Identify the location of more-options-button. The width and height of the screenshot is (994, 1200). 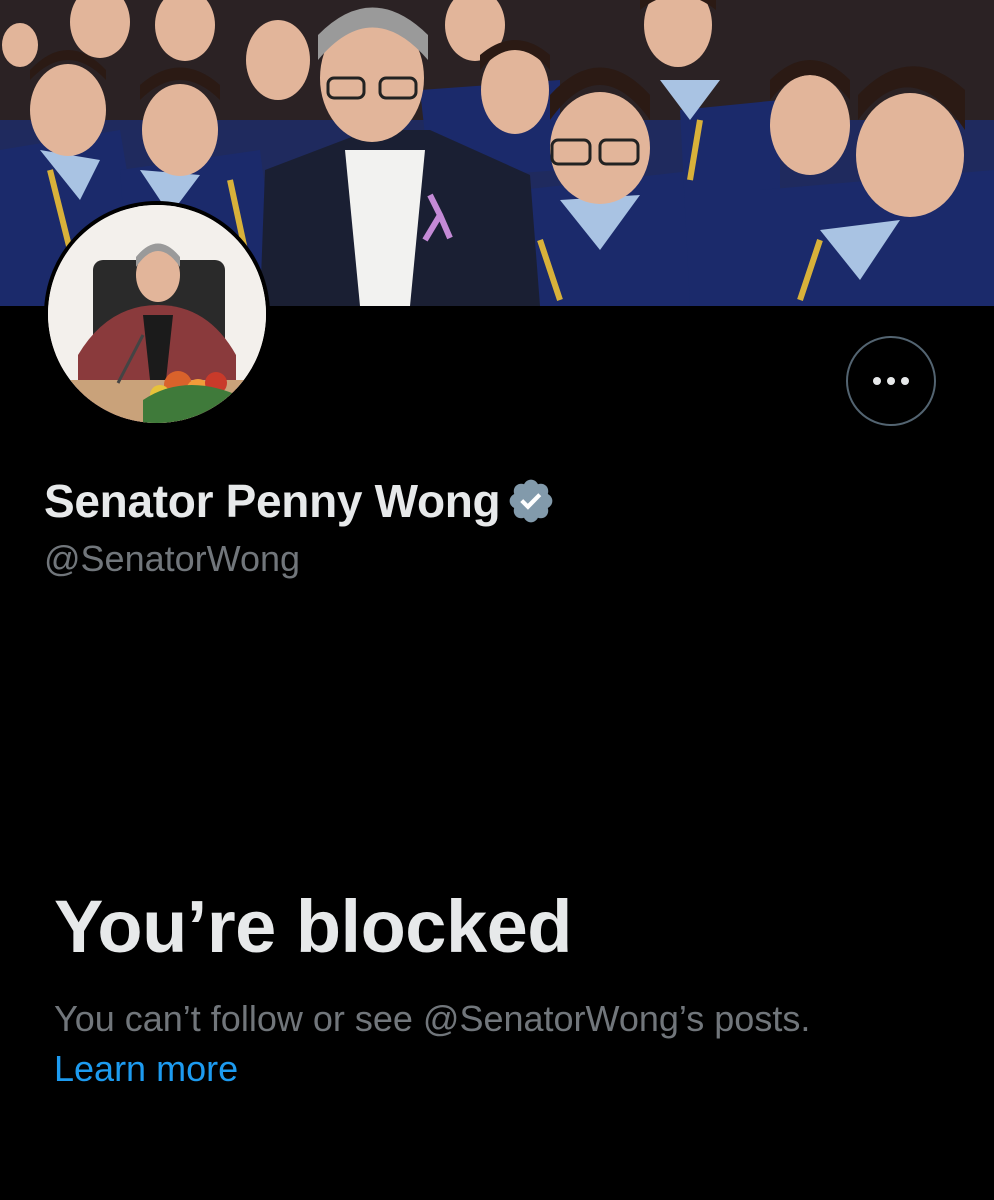
(891, 381).